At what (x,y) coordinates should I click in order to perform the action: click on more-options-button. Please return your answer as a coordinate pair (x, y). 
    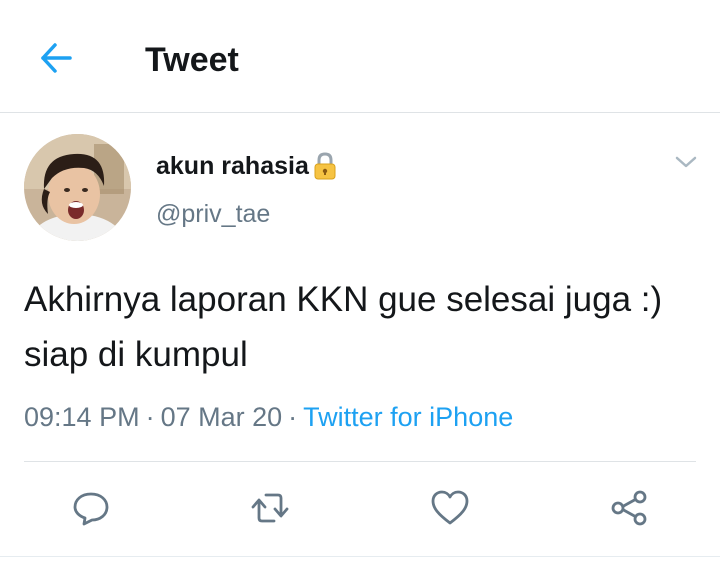
    Looking at the image, I should click on (686, 162).